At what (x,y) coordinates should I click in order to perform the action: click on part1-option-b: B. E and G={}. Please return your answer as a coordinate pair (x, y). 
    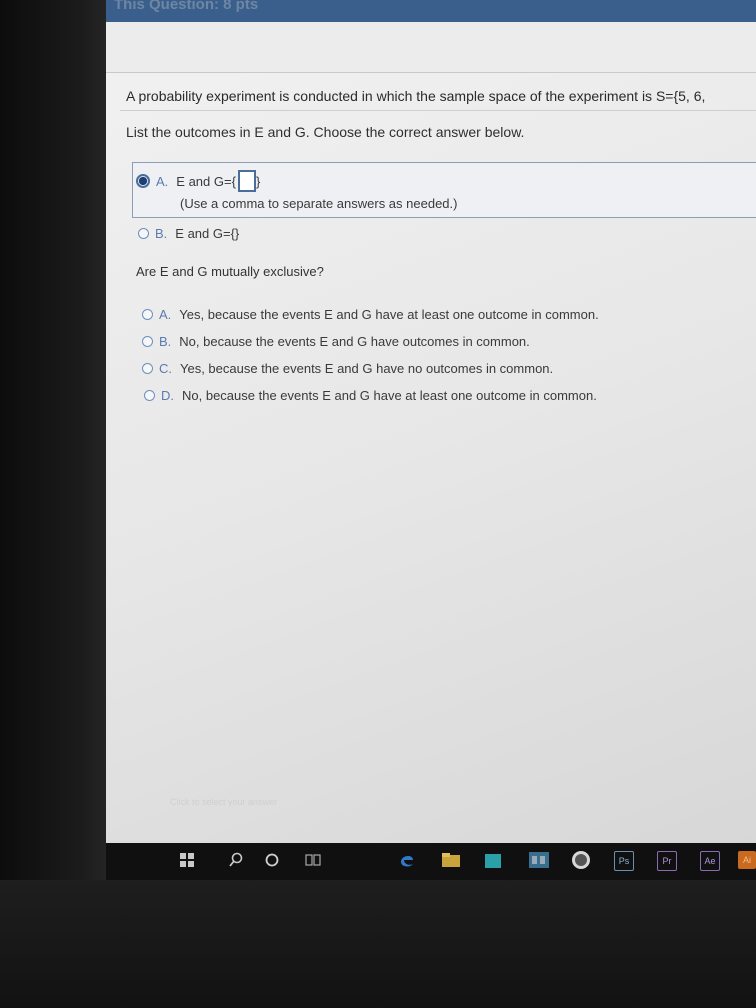
    Looking at the image, I should click on (188, 233).